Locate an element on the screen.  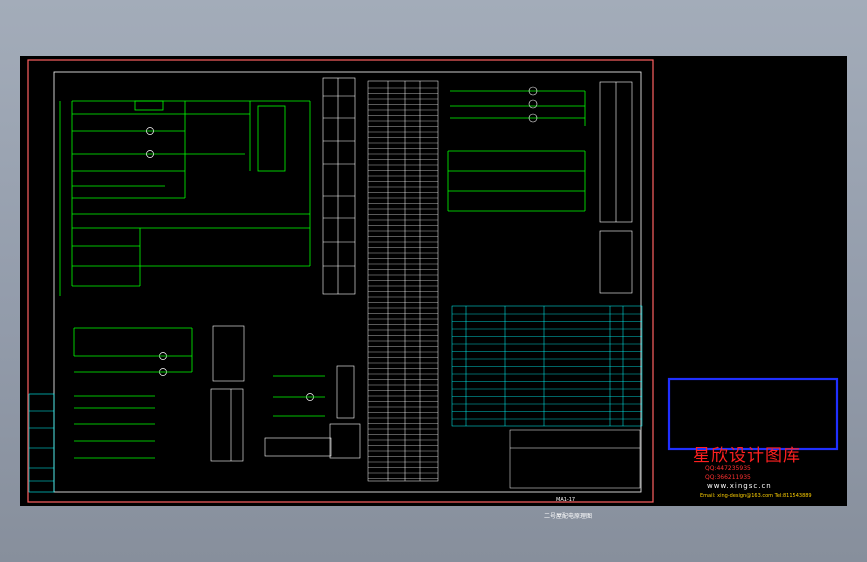
equipment-table-rows is located at coordinates (547, 366).